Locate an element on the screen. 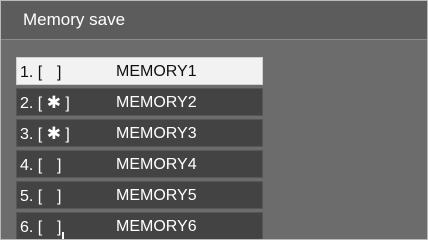  memory-name: MEMORY4 is located at coordinates (156, 164).